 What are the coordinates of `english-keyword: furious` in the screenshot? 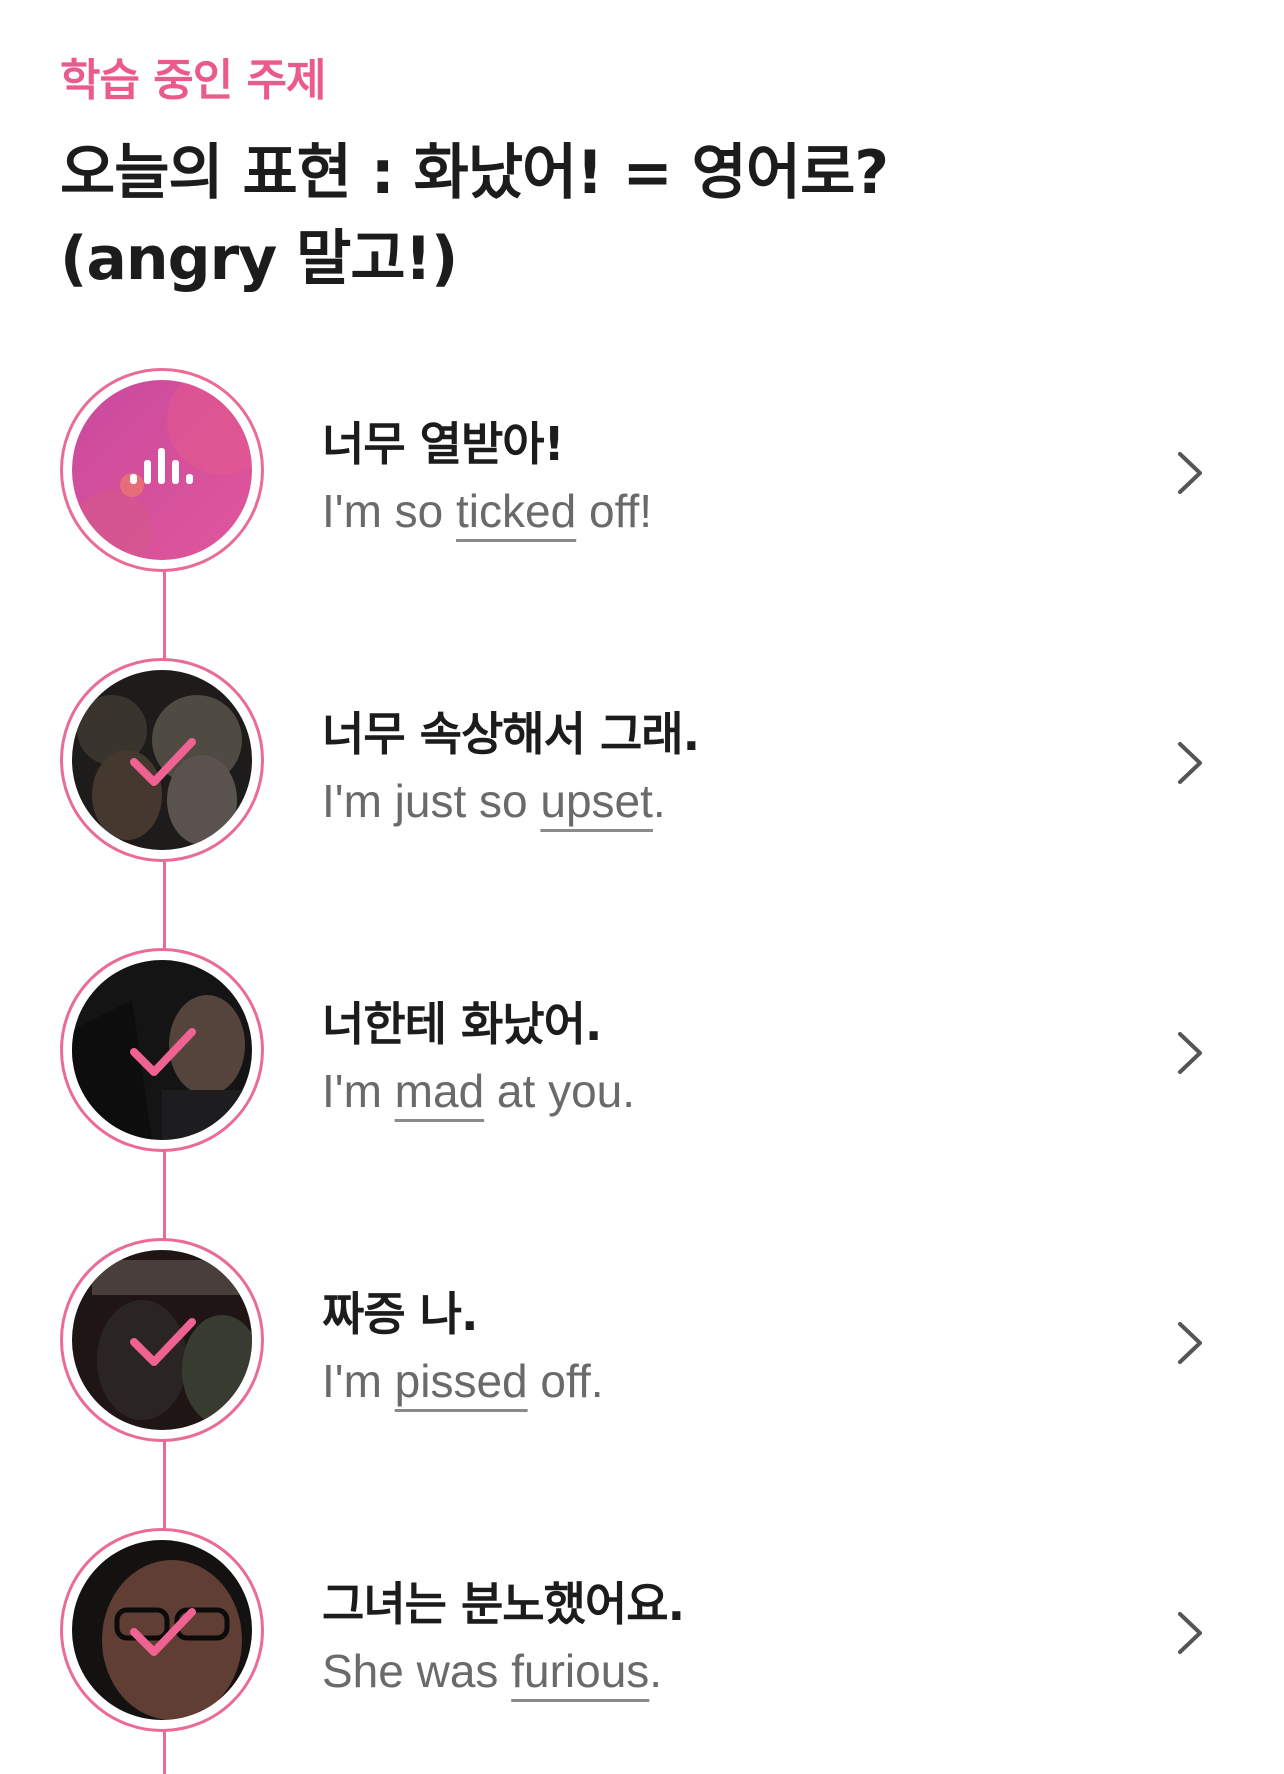 It's located at (580, 1671).